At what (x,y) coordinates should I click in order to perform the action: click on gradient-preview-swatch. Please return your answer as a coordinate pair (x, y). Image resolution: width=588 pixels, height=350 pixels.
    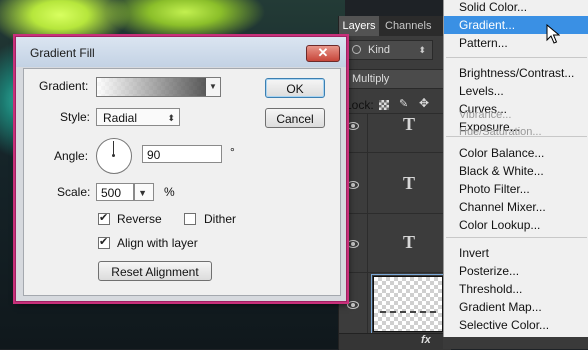
    Looking at the image, I should click on (152, 87).